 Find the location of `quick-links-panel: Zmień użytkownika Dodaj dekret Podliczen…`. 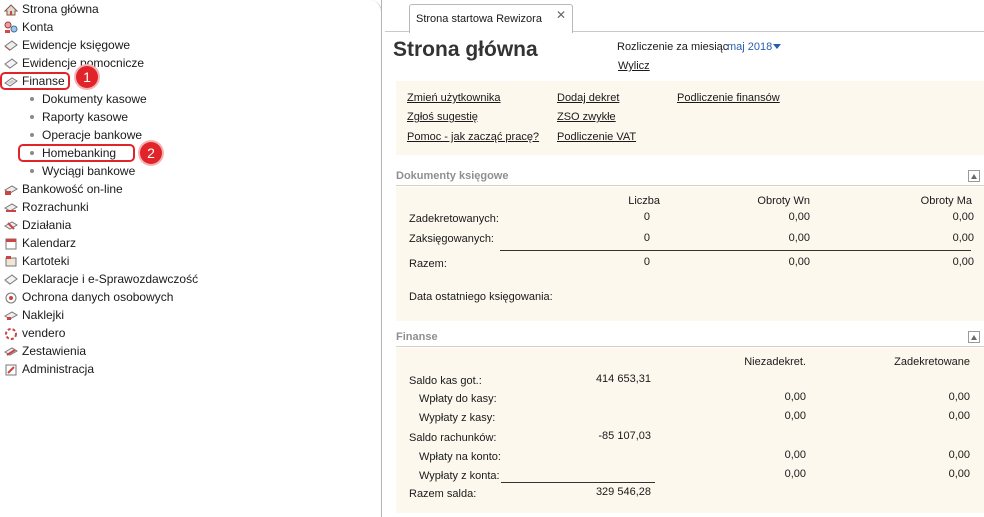

quick-links-panel: Zmień użytkownika Dodaj dekret Podliczen… is located at coordinates (690, 118).